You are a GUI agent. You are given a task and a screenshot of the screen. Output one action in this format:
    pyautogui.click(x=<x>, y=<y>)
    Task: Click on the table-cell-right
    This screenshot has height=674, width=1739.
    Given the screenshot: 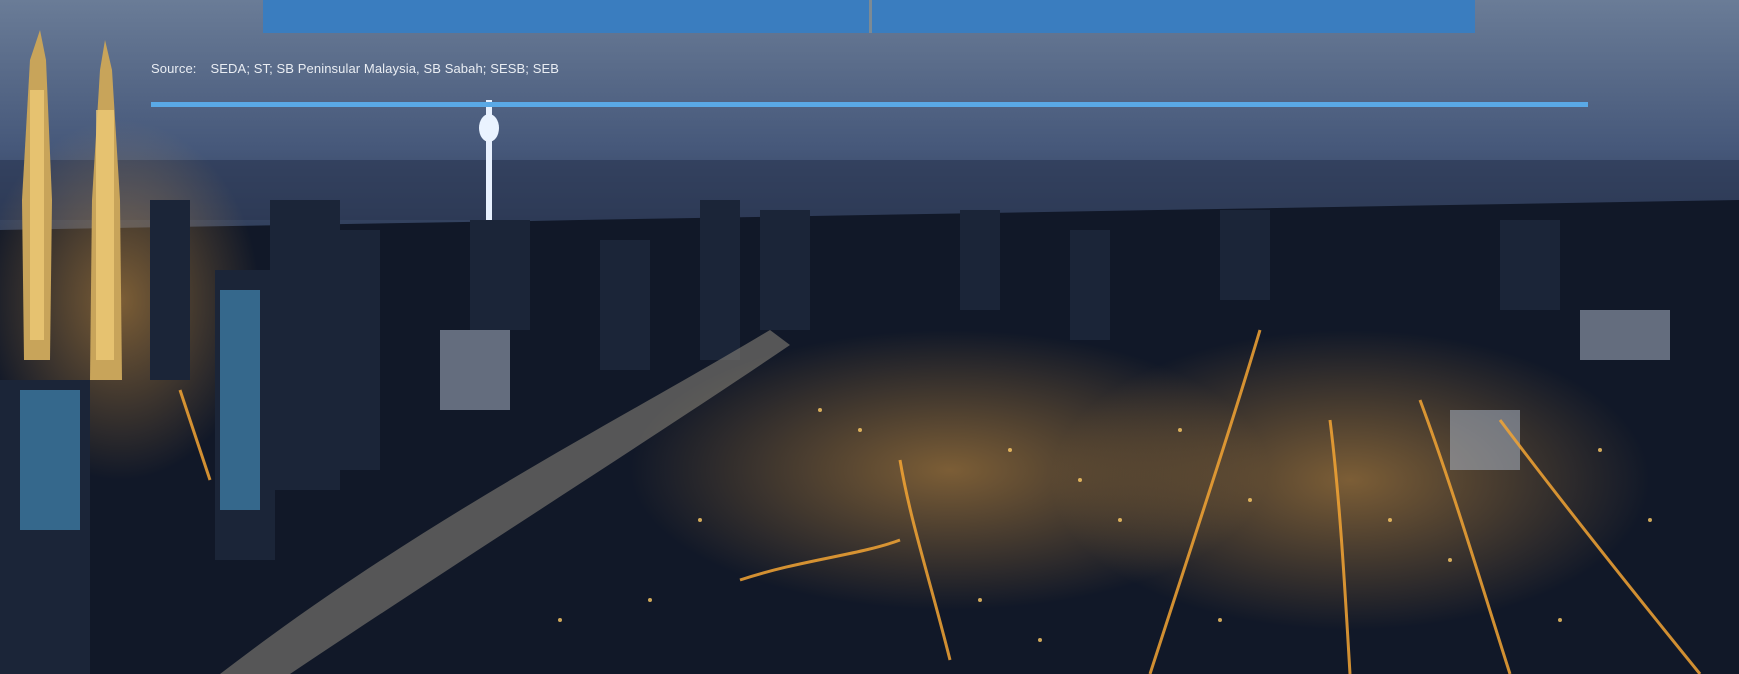 What is the action you would take?
    pyautogui.click(x=1173, y=16)
    